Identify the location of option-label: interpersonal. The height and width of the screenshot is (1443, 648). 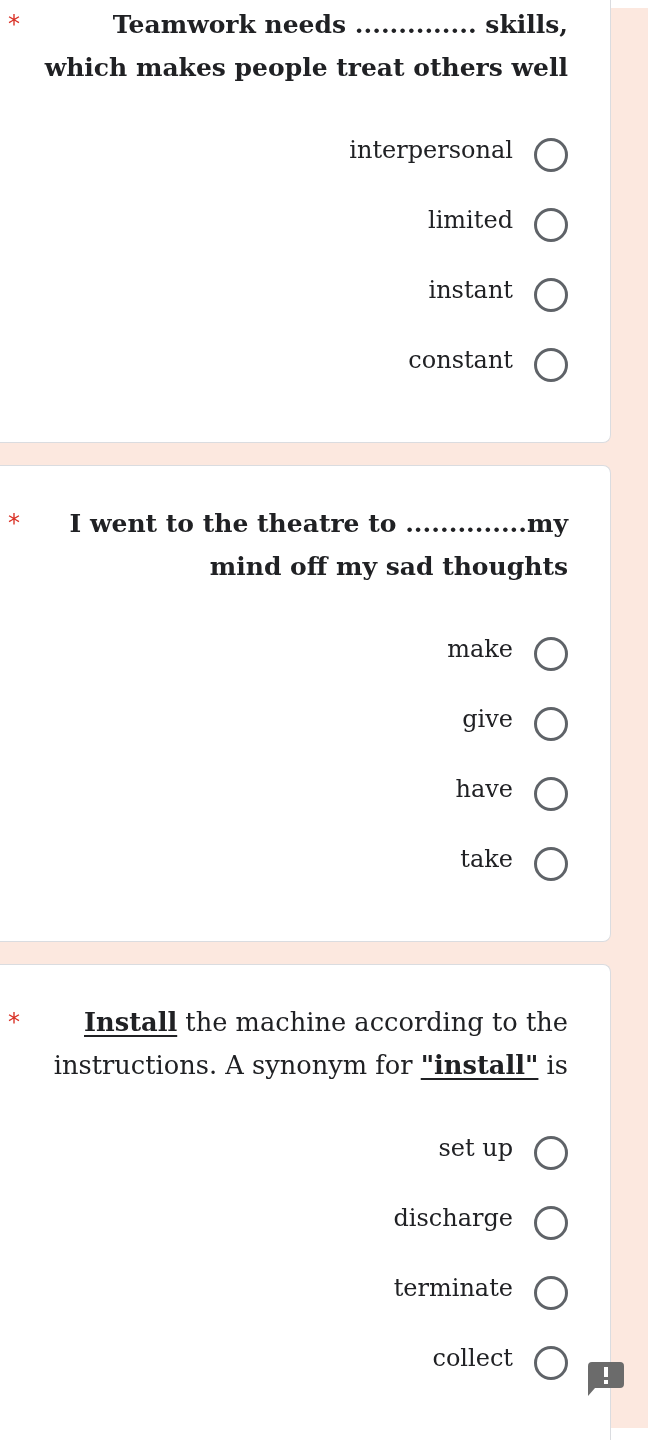
(431, 150).